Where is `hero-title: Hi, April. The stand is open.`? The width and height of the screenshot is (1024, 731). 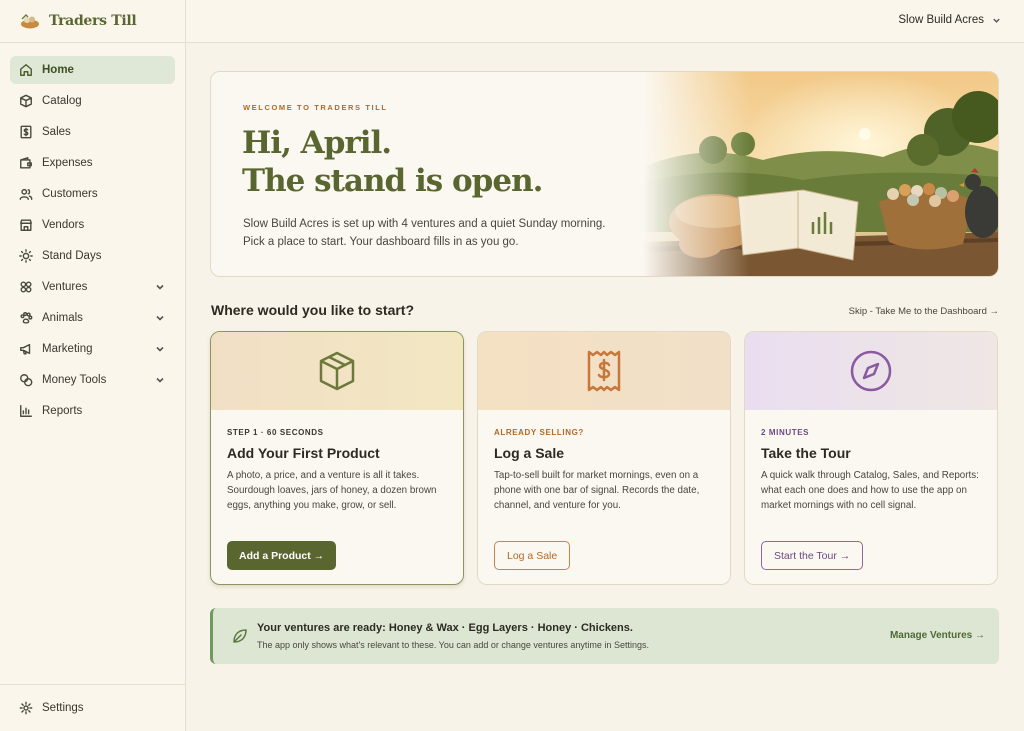
hero-title: Hi, April. The stand is open. is located at coordinates (392, 162).